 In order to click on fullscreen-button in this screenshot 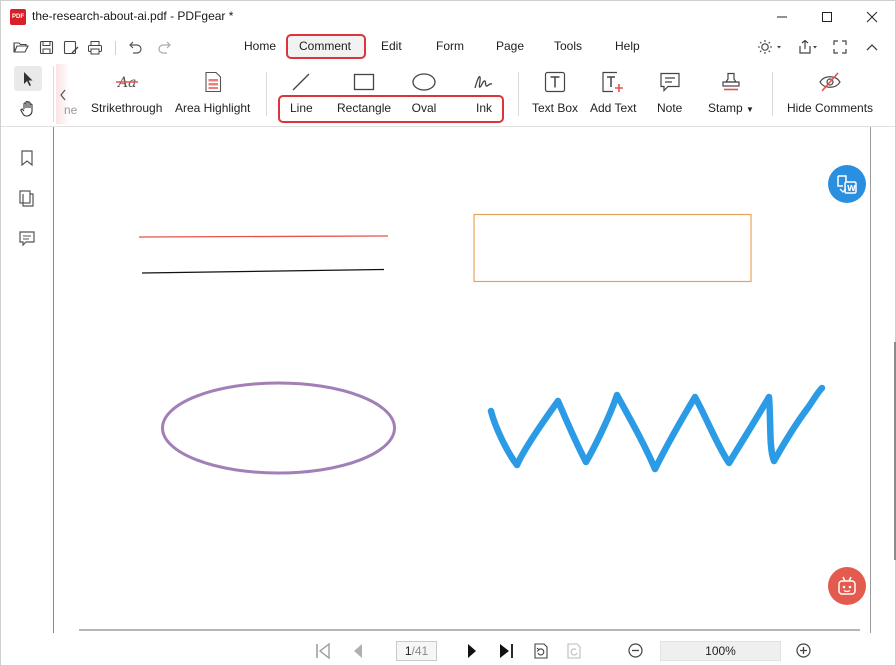, I will do `click(840, 47)`.